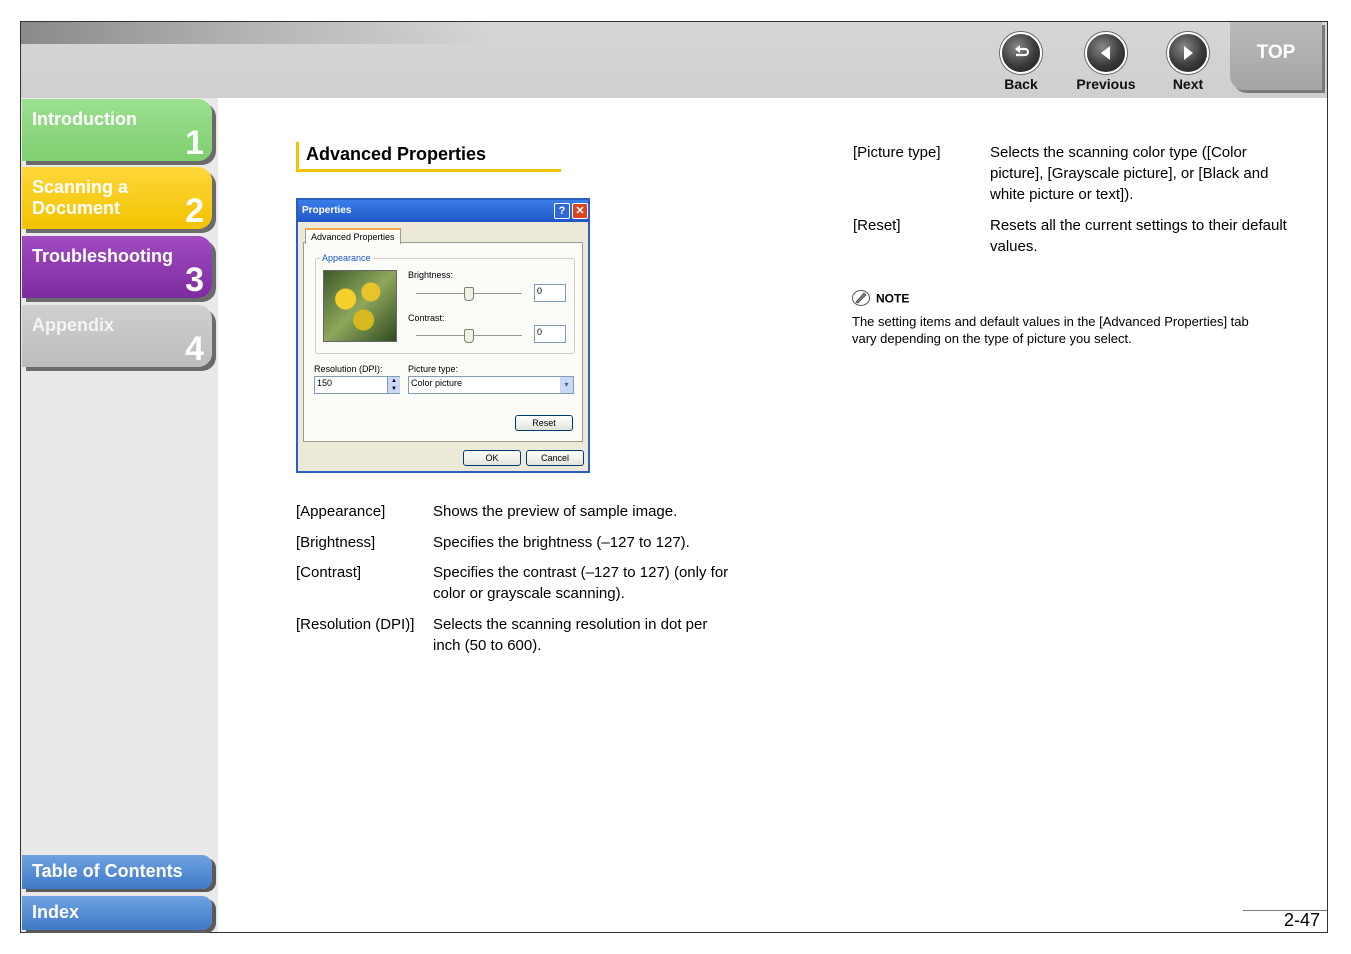 The width and height of the screenshot is (1351, 954). I want to click on help-icon: ?, so click(562, 211).